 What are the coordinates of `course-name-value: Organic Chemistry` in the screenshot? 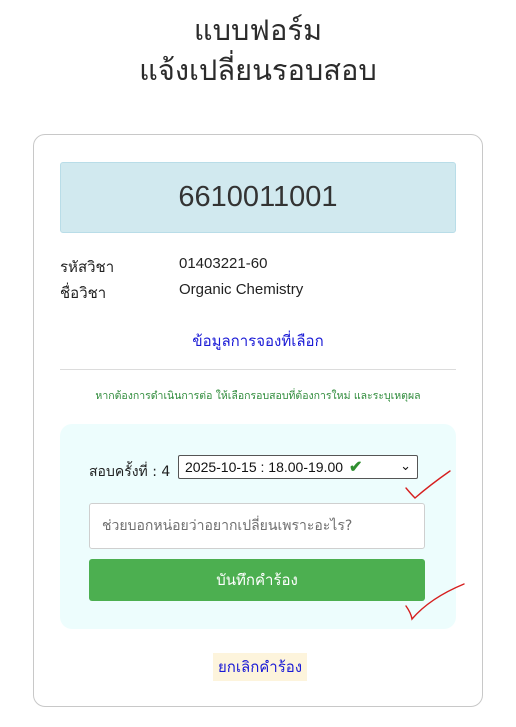 It's located at (241, 289).